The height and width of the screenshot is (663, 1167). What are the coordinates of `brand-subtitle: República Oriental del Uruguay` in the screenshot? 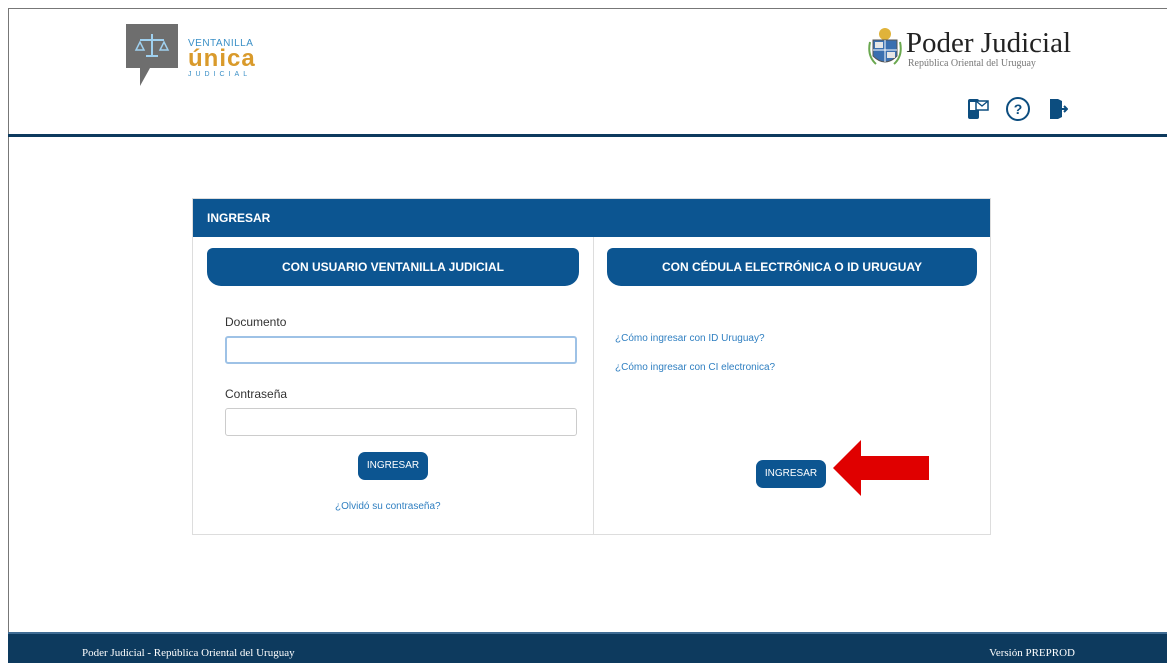 It's located at (971, 63).